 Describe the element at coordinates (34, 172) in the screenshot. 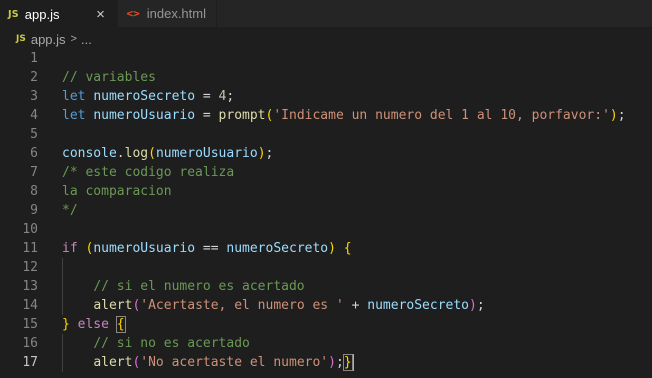

I see `line-number: 7` at that location.